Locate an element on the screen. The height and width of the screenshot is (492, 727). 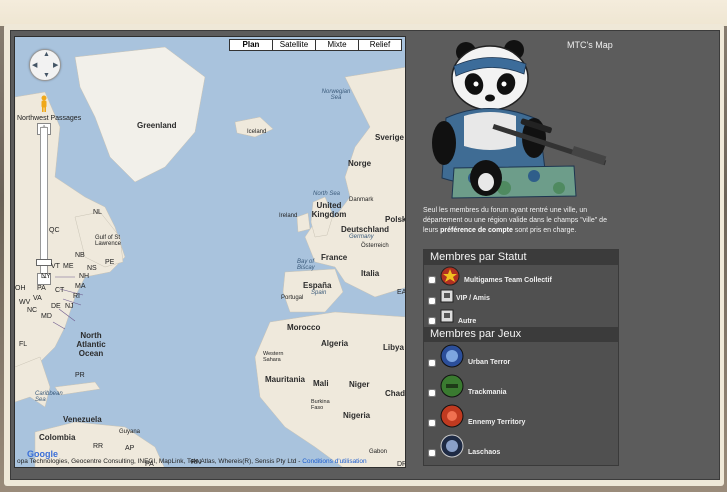
map-label: United Kingdom is located at coordinates (329, 210).